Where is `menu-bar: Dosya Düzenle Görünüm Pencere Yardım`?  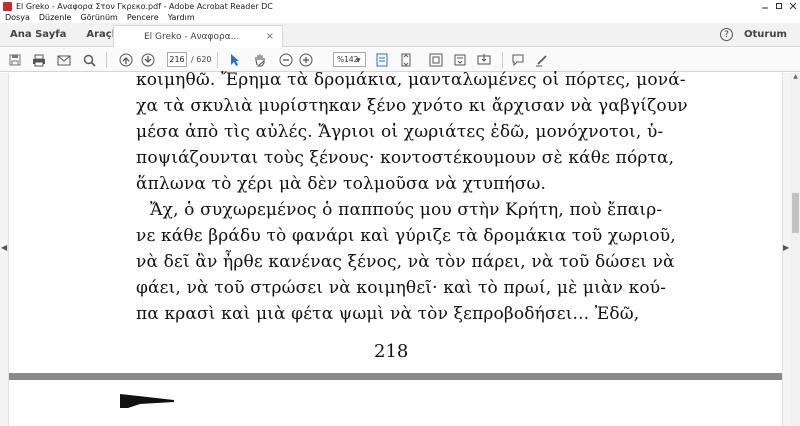
menu-bar: Dosya Düzenle Görünüm Pencere Yardım is located at coordinates (400, 17).